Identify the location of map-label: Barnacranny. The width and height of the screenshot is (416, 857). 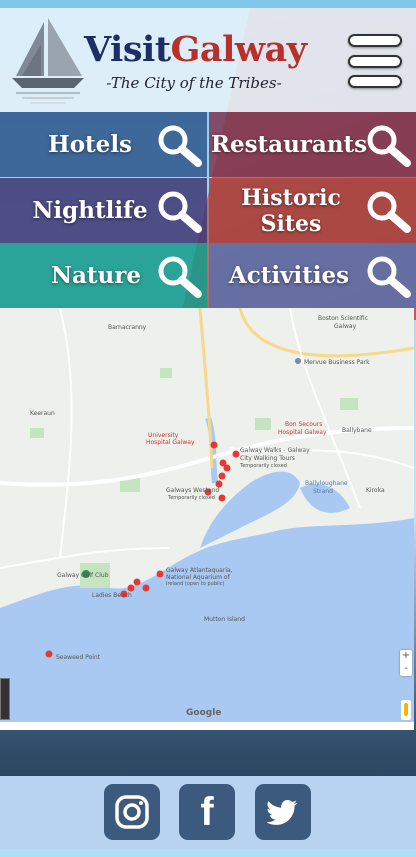
(127, 327).